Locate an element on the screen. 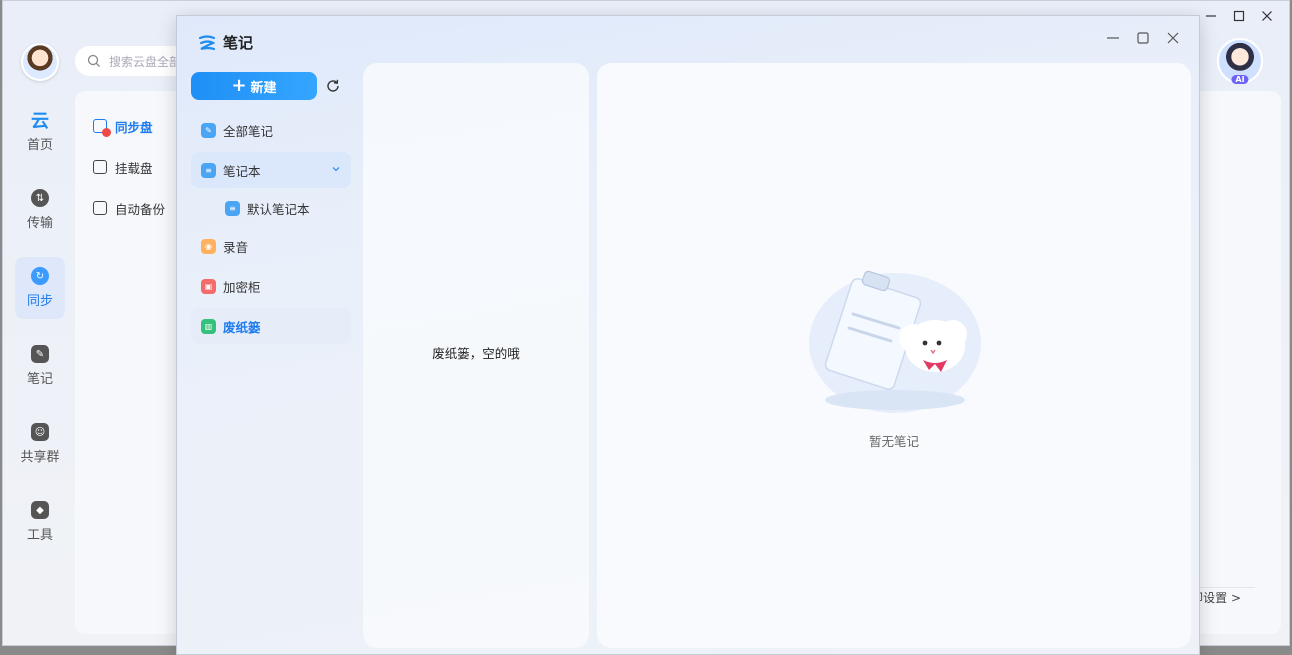  sync-icon: ↻ is located at coordinates (40, 276).